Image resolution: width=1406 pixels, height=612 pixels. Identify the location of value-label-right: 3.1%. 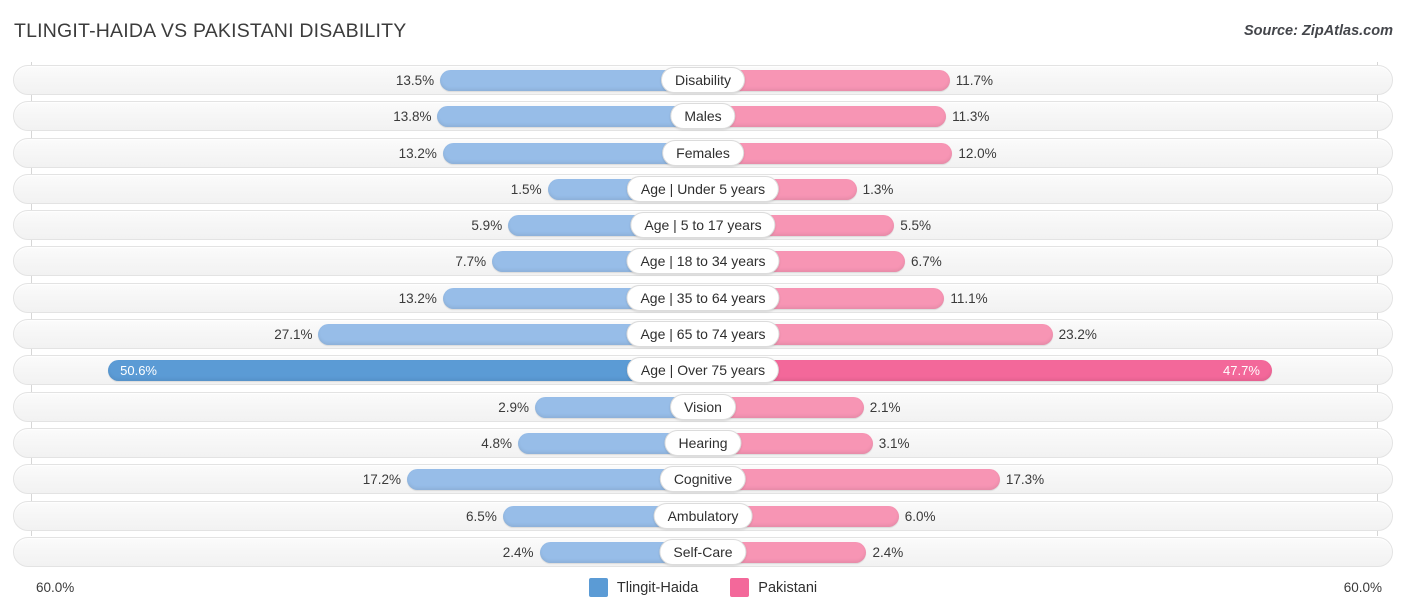
(894, 443).